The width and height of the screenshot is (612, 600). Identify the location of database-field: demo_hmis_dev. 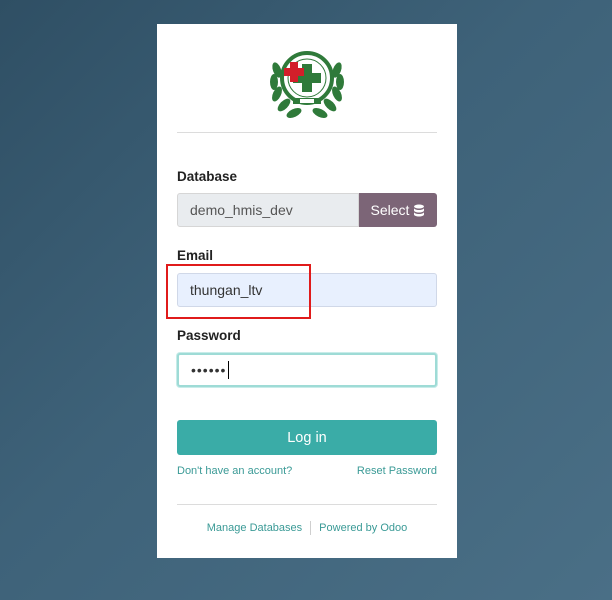
(268, 210).